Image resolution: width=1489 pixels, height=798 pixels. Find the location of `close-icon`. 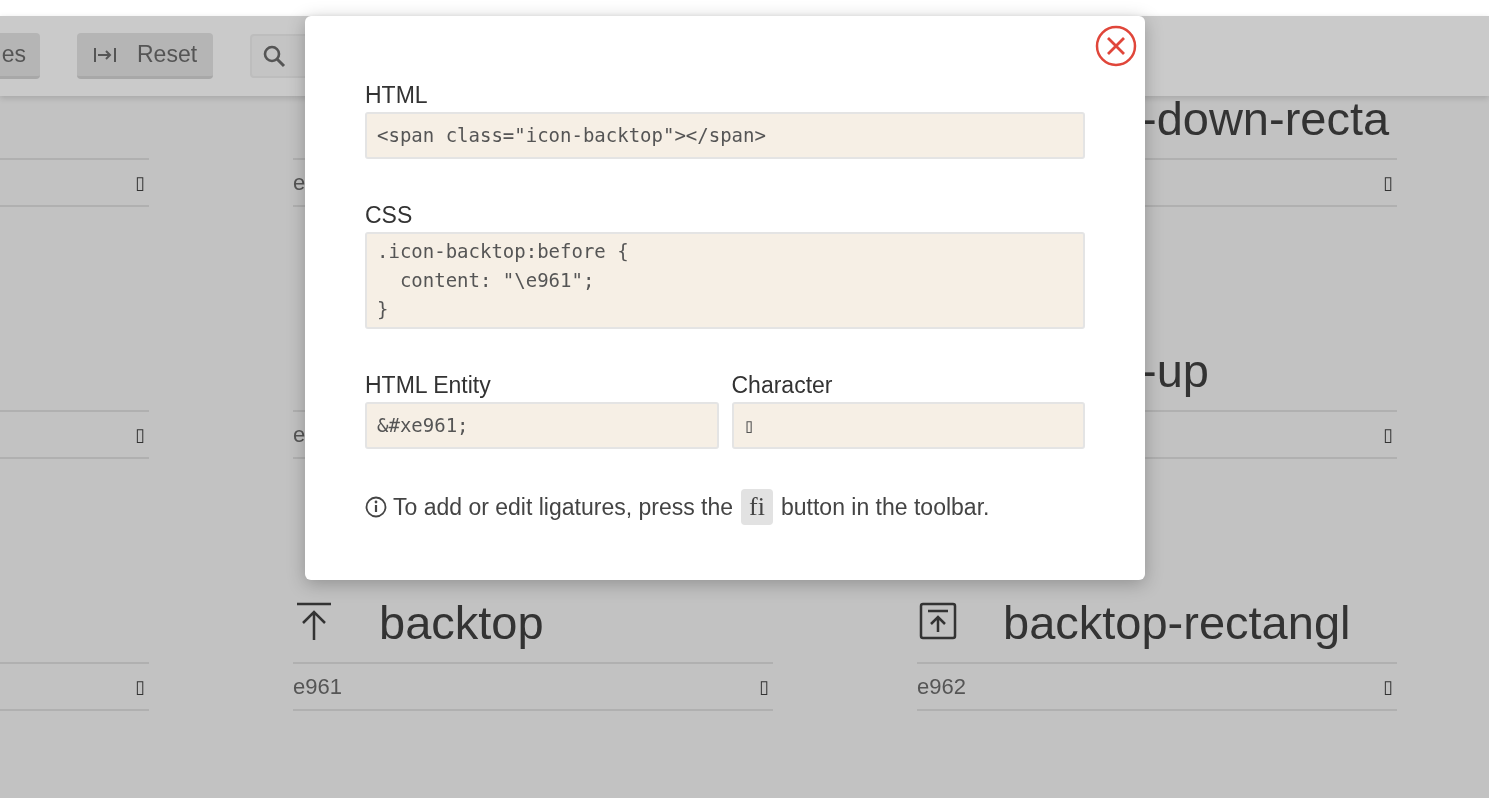

close-icon is located at coordinates (1116, 46).